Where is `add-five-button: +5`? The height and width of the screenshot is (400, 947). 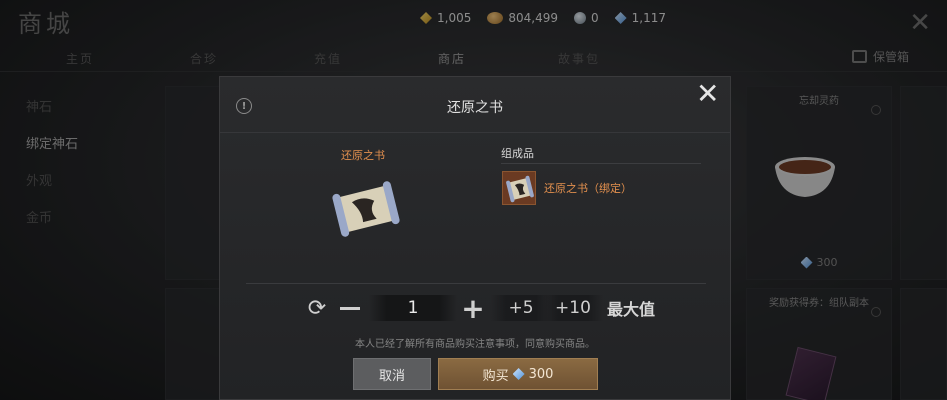
add-five-button: +5 is located at coordinates (521, 308).